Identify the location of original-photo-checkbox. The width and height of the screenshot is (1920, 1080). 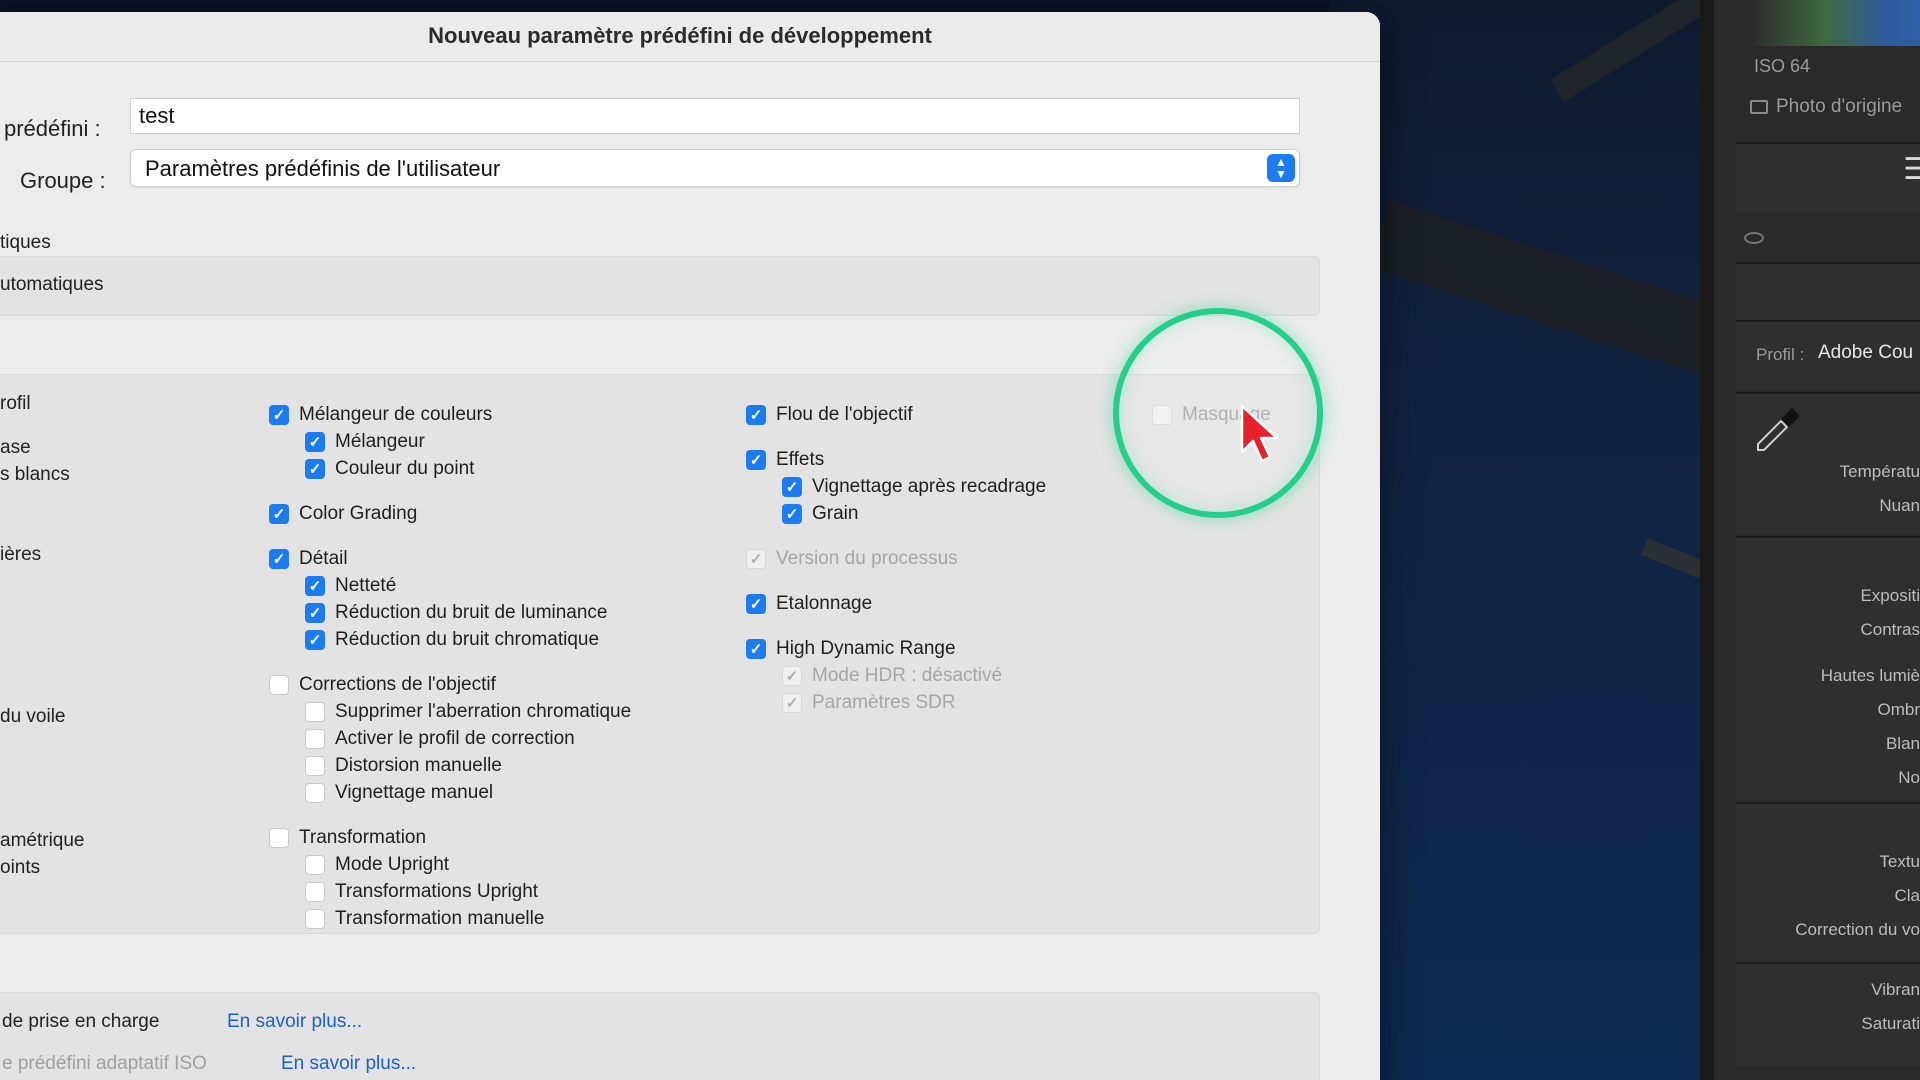
(1759, 107).